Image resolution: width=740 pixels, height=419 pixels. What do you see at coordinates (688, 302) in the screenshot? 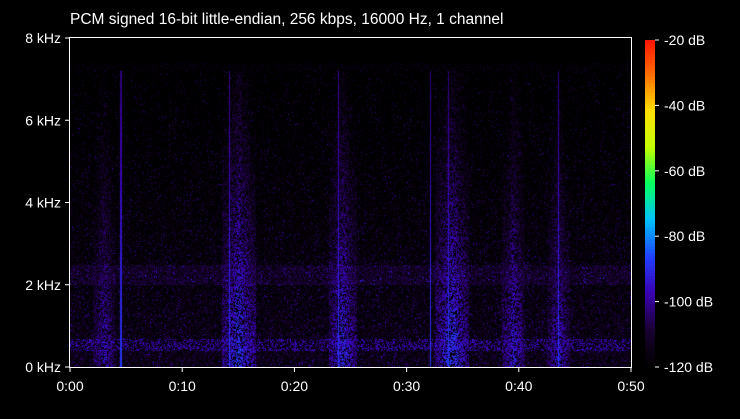
I see `colorbar-tick-label: -100 dB` at bounding box center [688, 302].